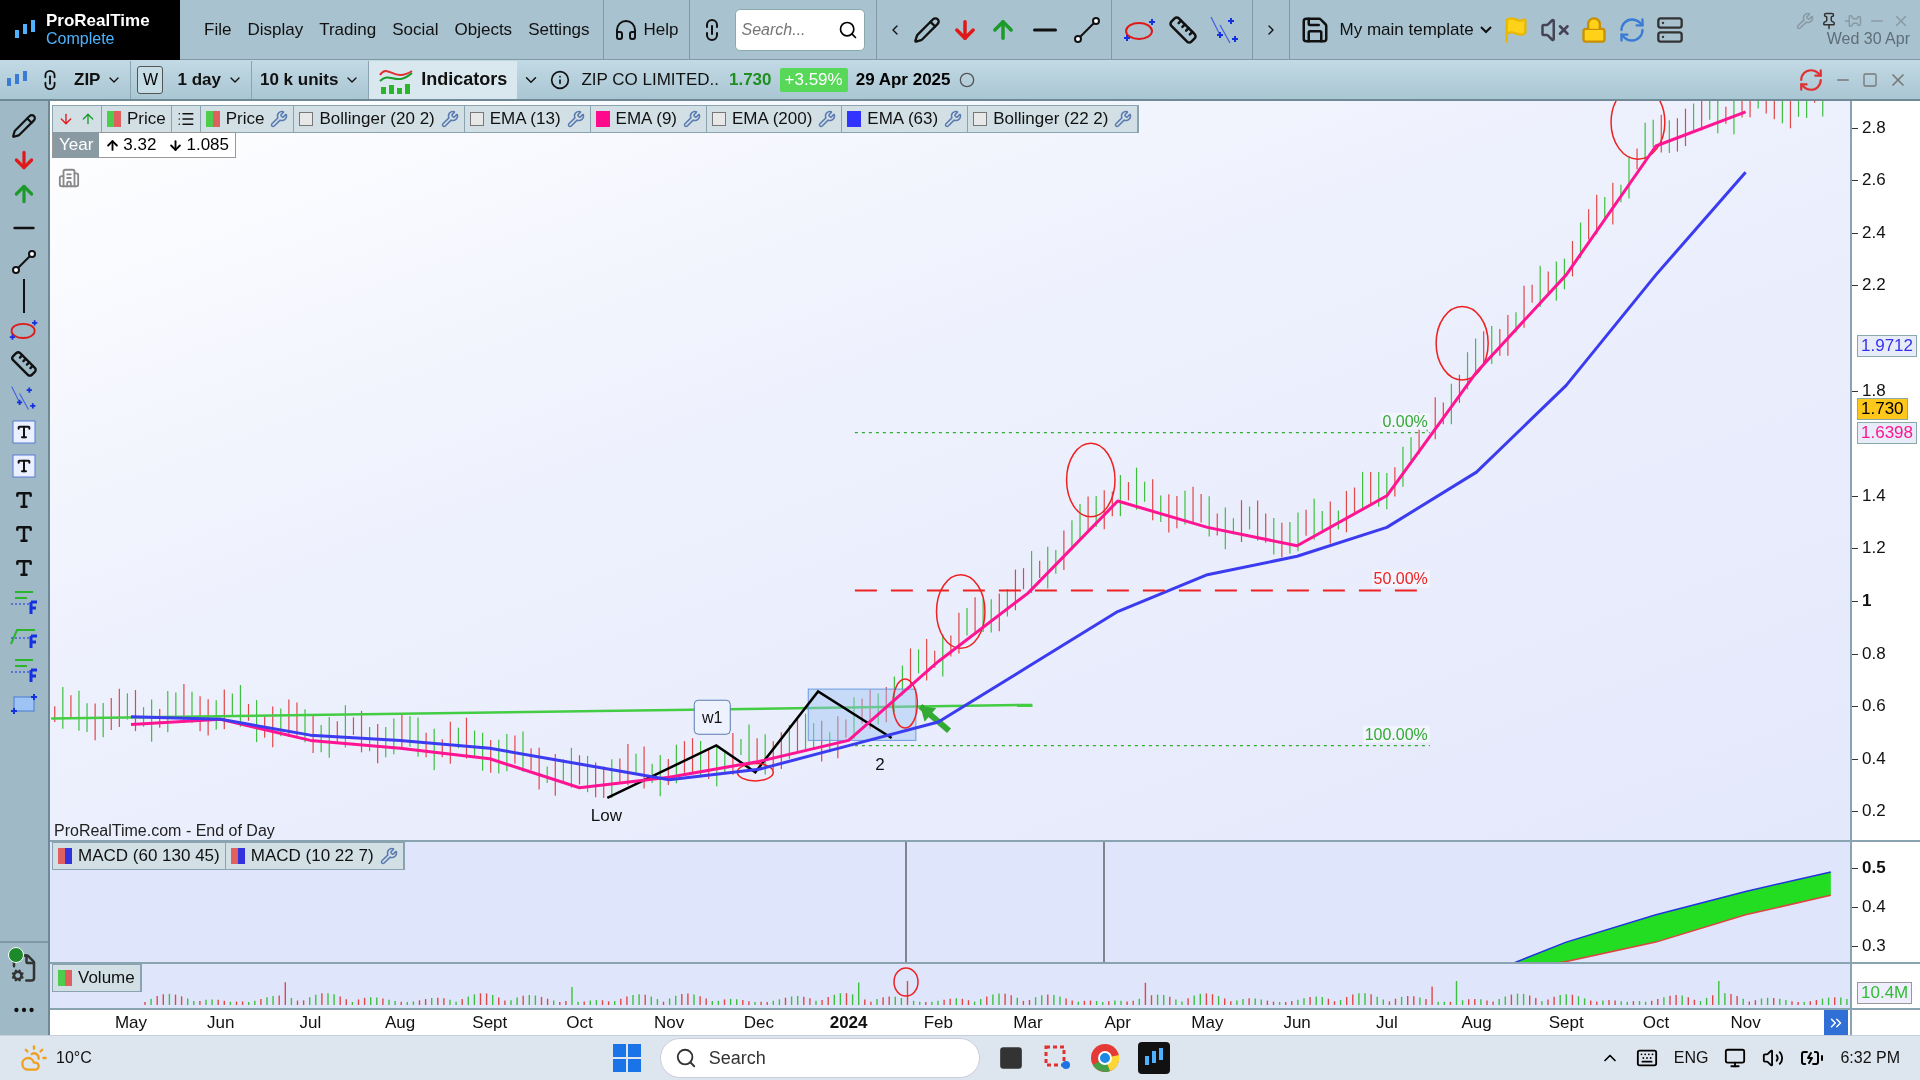 This screenshot has height=1080, width=1920. I want to click on date-text: Wed 30 Apr, so click(1868, 38).